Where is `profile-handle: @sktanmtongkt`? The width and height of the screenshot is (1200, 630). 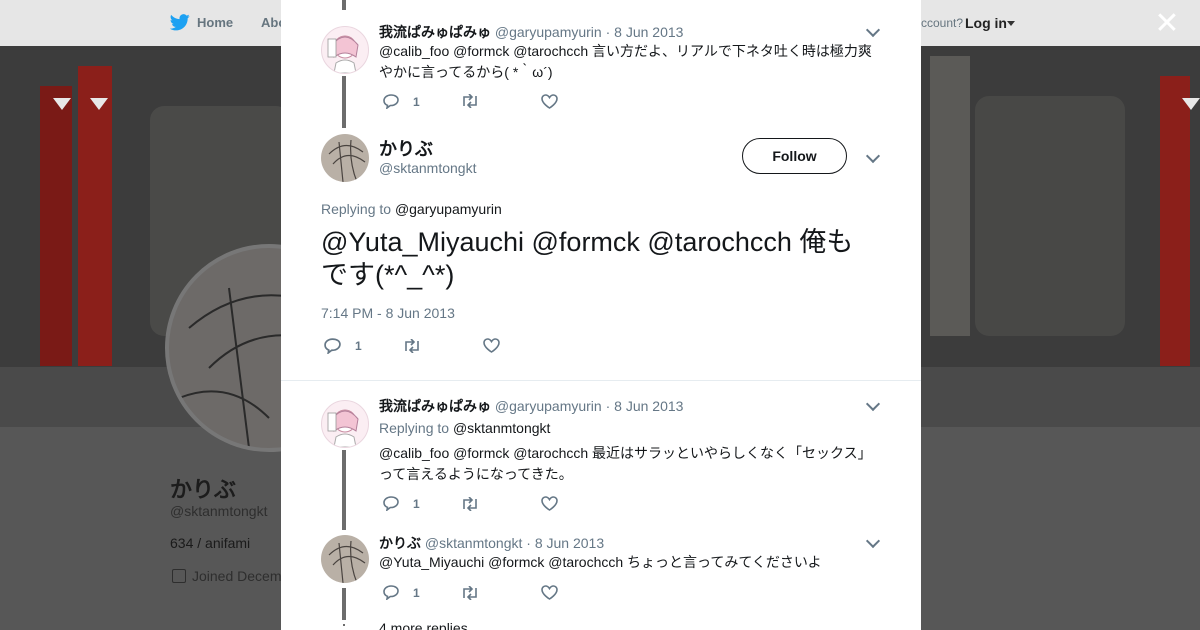 profile-handle: @sktanmtongkt is located at coordinates (218, 511).